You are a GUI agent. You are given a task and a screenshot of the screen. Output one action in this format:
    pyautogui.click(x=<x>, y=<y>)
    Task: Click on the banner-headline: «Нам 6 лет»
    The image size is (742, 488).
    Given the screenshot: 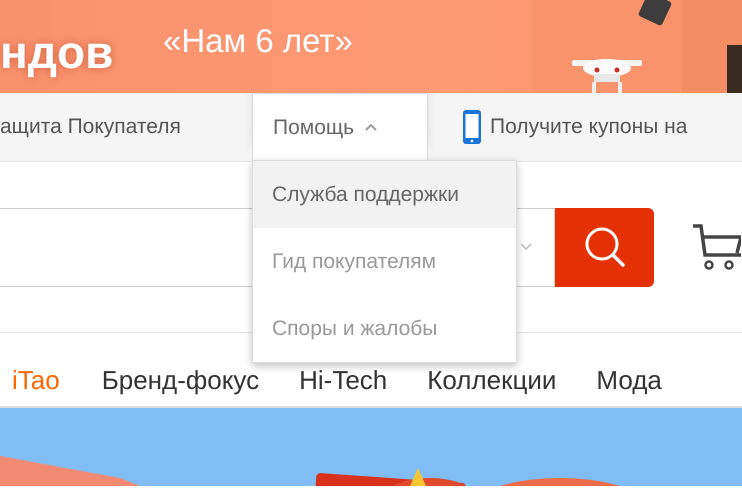 What is the action you would take?
    pyautogui.click(x=257, y=42)
    